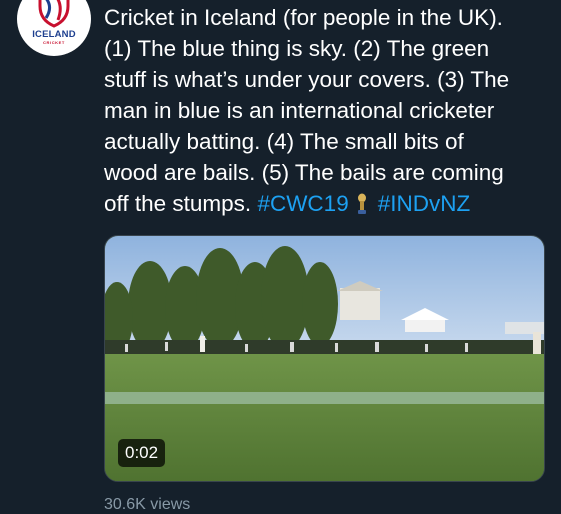  I want to click on profile-avatar: ICELAND CRICKET, so click(54, 28).